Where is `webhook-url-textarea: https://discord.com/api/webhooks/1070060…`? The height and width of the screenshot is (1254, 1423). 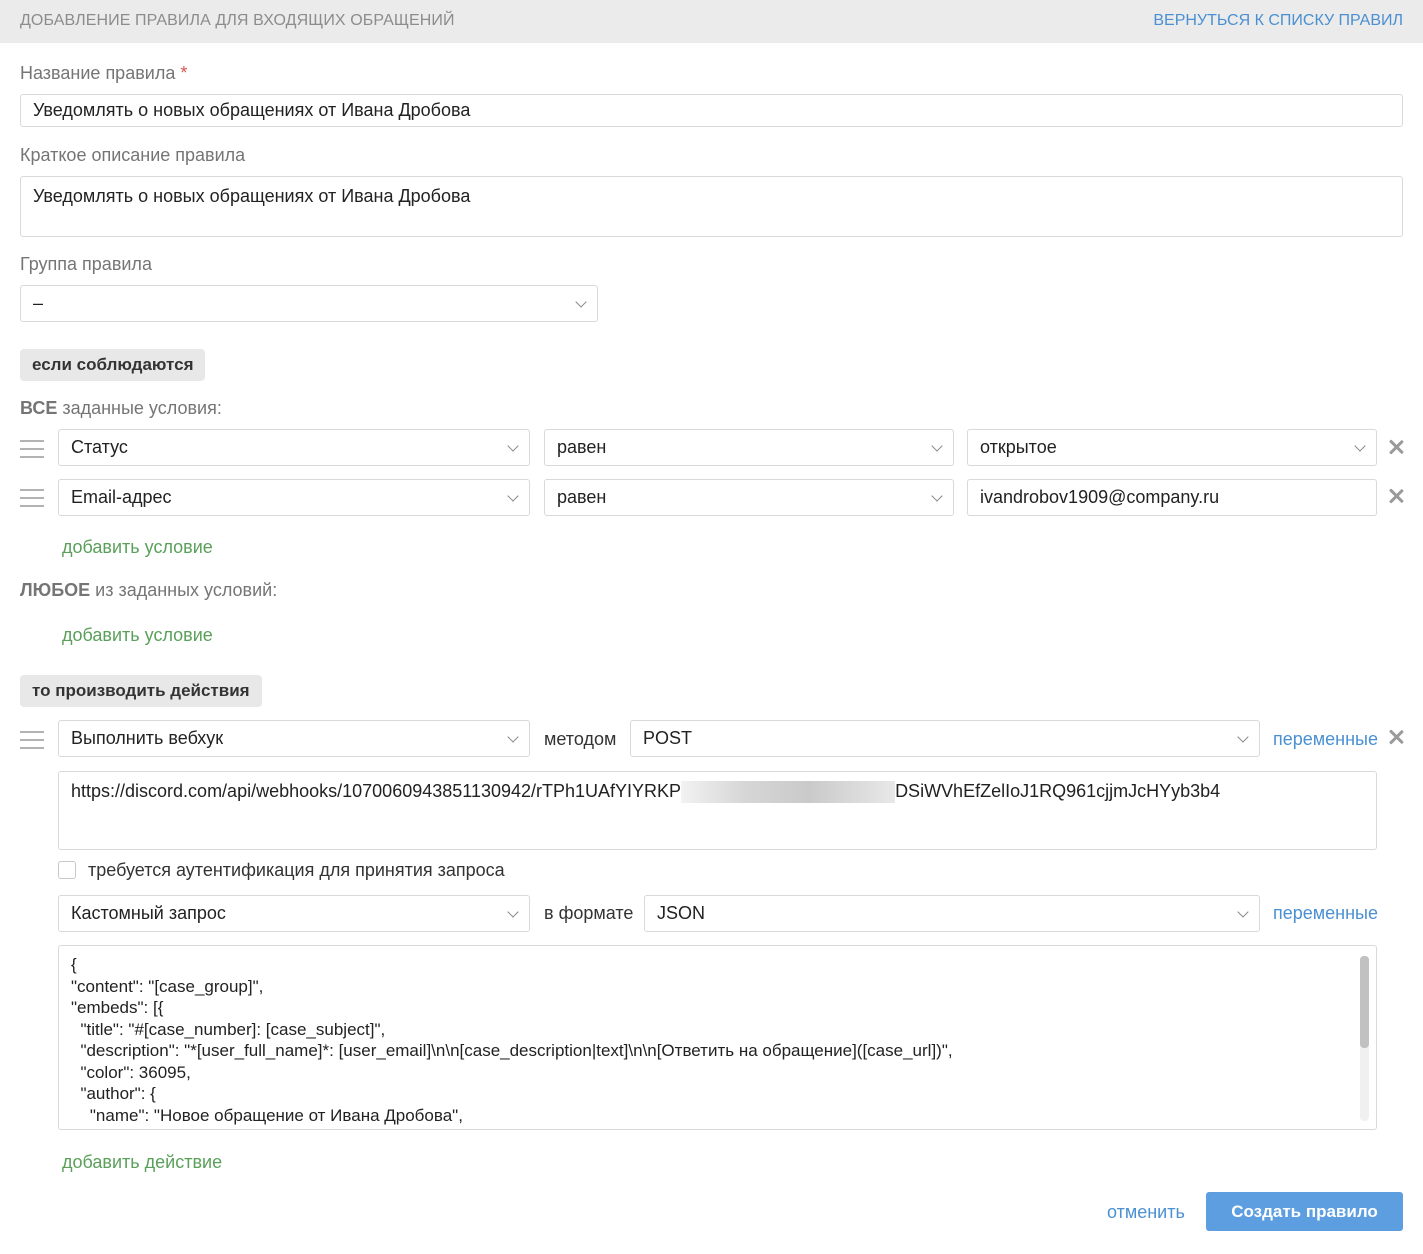
webhook-url-textarea: https://discord.com/api/webhooks/1070060… is located at coordinates (717, 810).